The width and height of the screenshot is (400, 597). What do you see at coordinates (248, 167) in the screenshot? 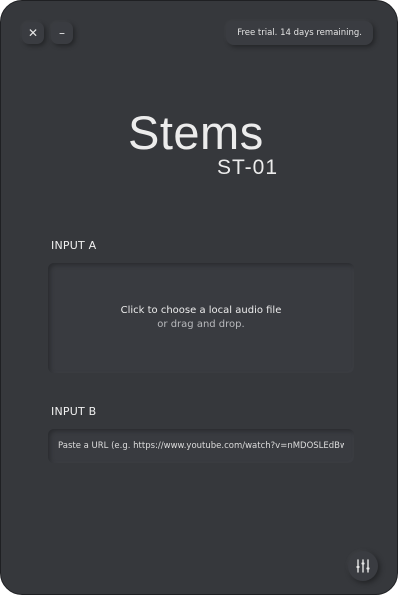
I see `model-number: ST-01` at bounding box center [248, 167].